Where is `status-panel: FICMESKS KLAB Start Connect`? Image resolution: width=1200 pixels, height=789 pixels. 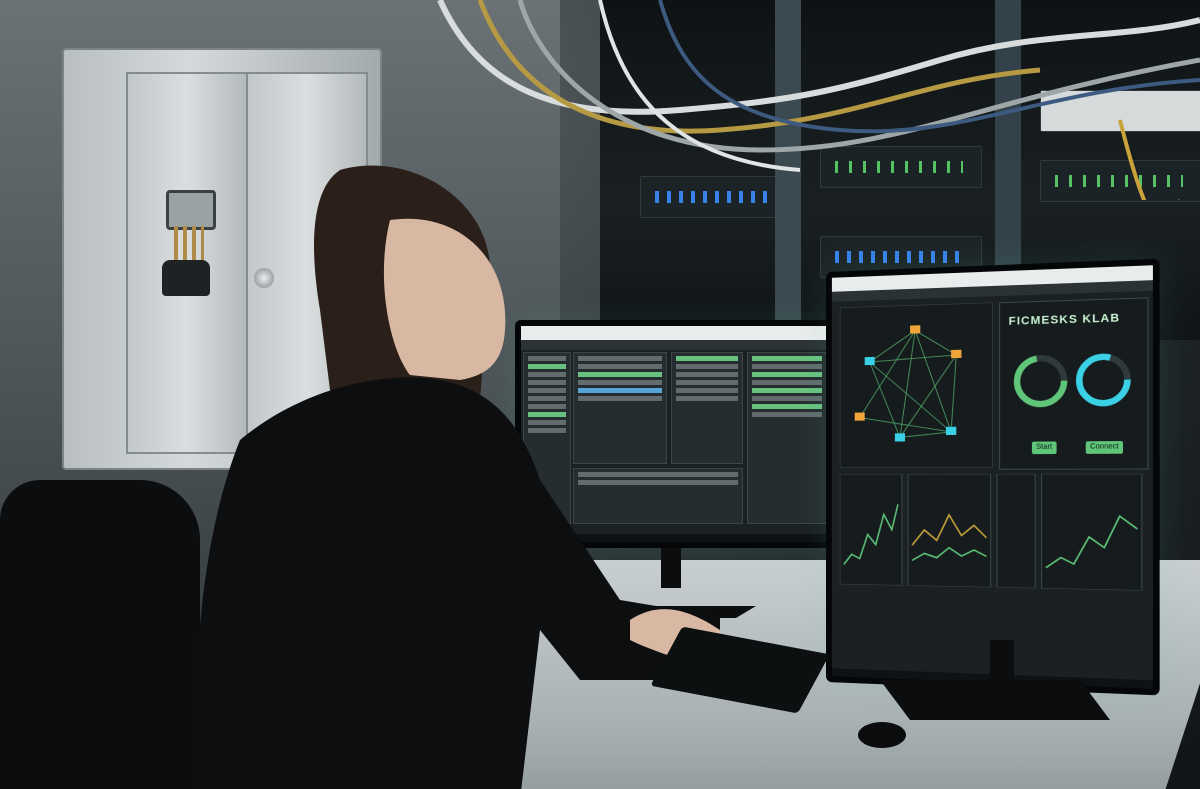 status-panel: FICMESKS KLAB Start Connect is located at coordinates (1074, 383).